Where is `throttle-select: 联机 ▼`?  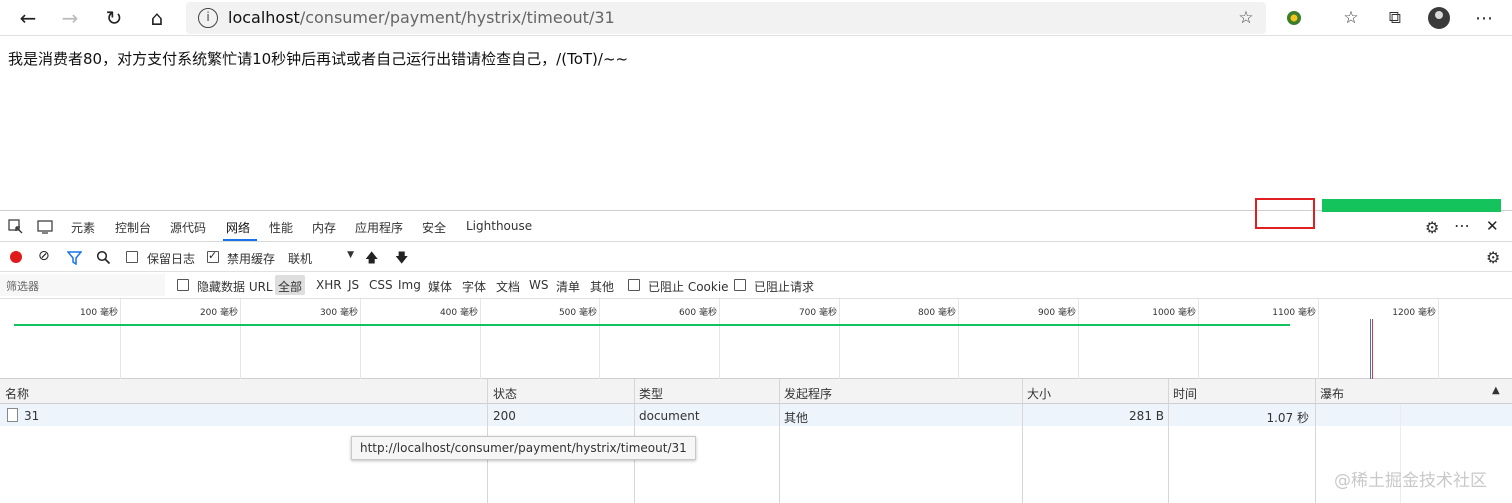
throttle-select: 联机 ▼ is located at coordinates (322, 258).